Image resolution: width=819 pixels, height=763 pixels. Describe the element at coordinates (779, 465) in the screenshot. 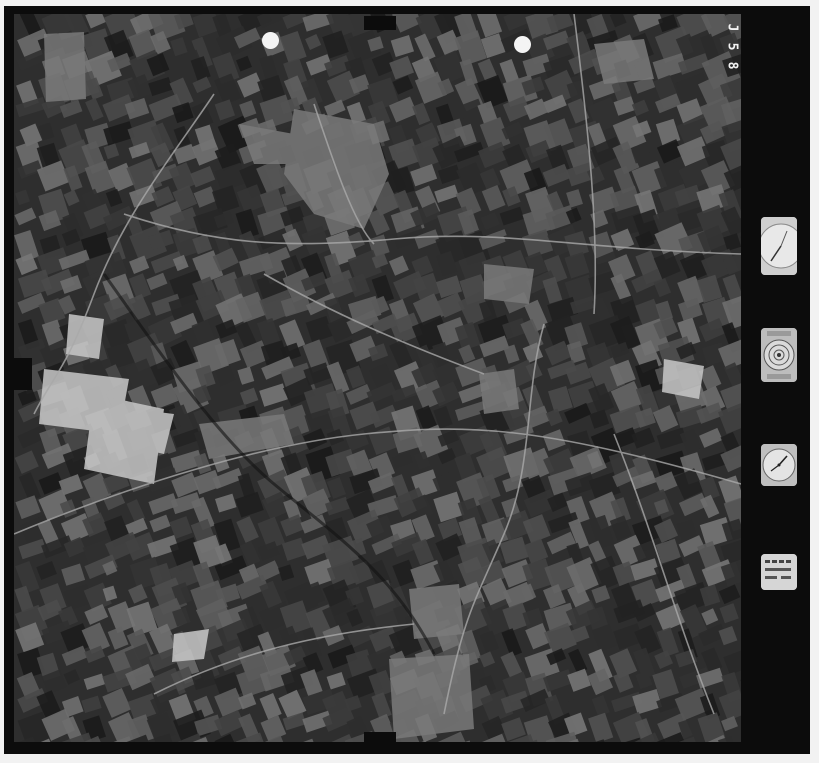

I see `clock-icon` at that location.